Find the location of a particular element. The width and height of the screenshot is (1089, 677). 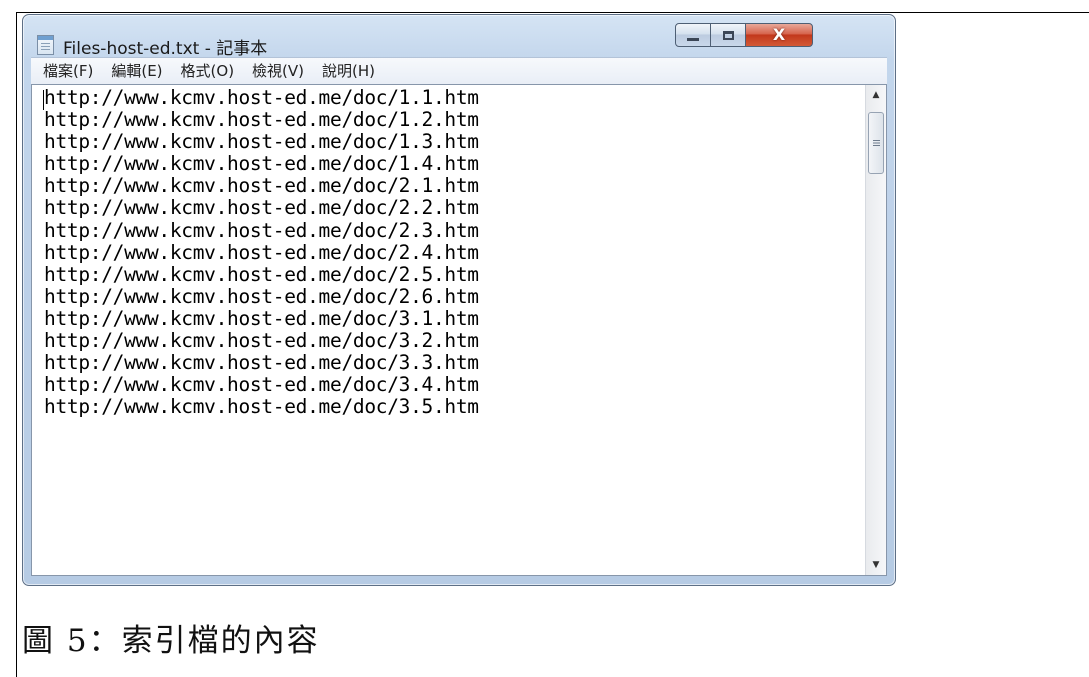

text-line: http://www.kcmv.host-ed.me/doc/2.1.htm is located at coordinates (261, 186).